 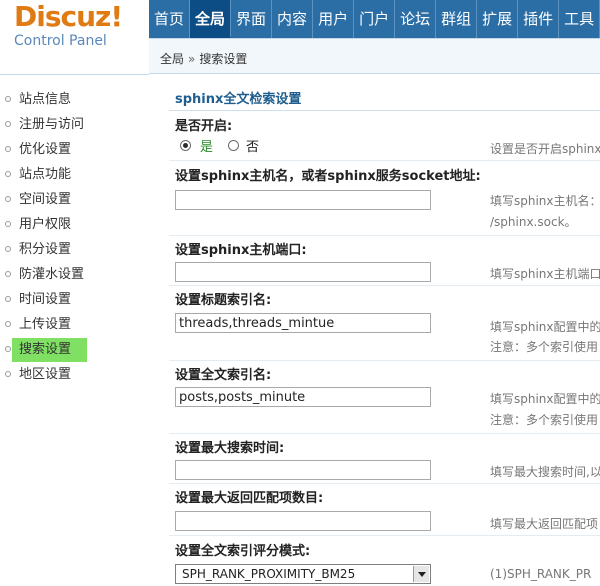 What do you see at coordinates (416, 19) in the screenshot?
I see `nav-item-forum: 论坛` at bounding box center [416, 19].